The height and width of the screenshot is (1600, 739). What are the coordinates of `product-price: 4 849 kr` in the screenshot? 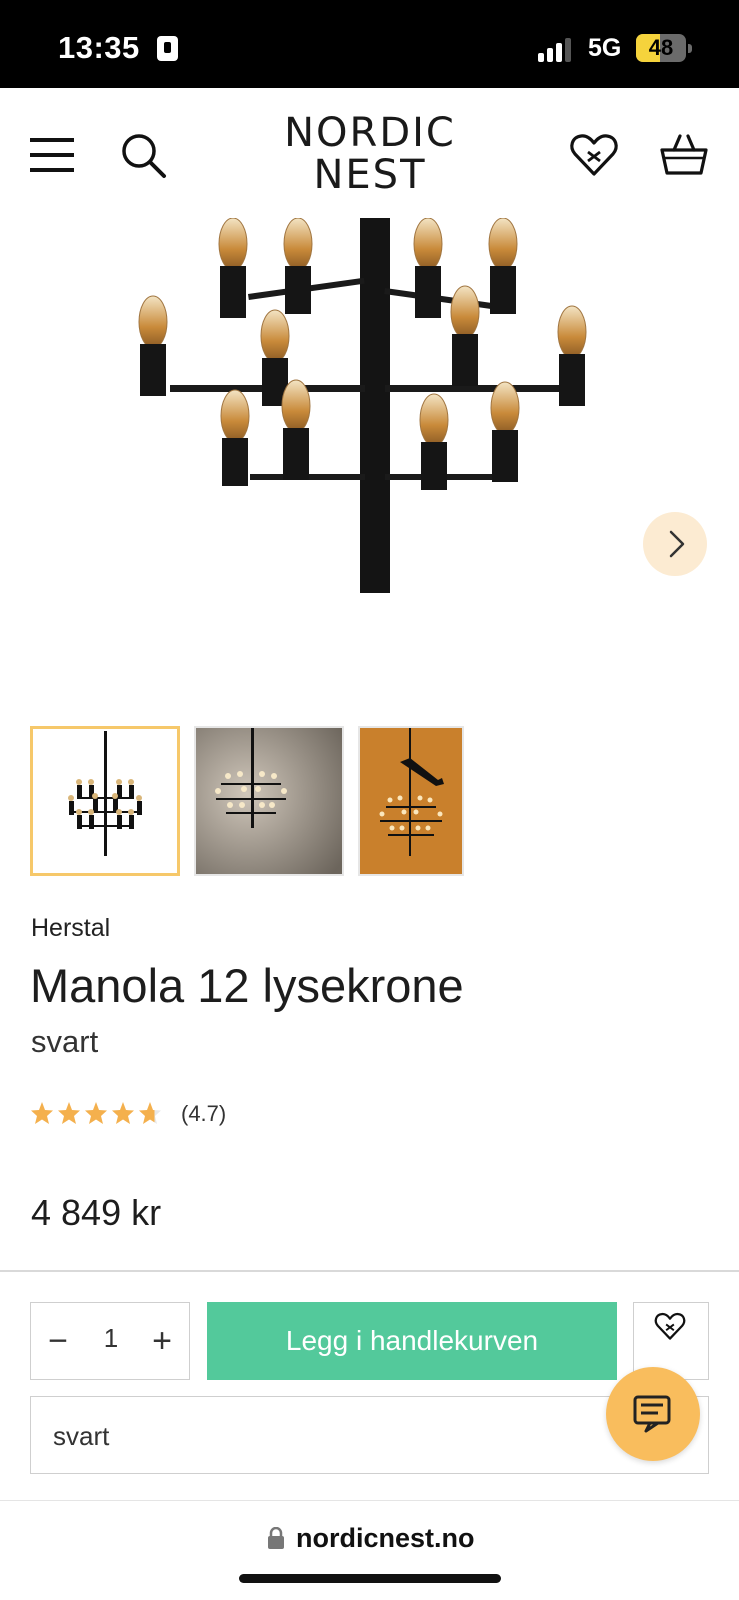 It's located at (96, 1212).